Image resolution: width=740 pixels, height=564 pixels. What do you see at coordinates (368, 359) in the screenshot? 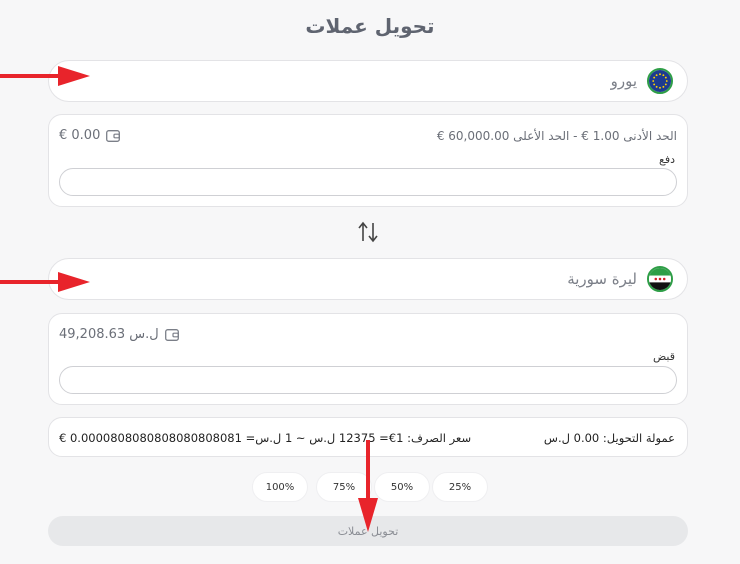
I see `receive-card: 49,208.63 ل.س قبض` at bounding box center [368, 359].